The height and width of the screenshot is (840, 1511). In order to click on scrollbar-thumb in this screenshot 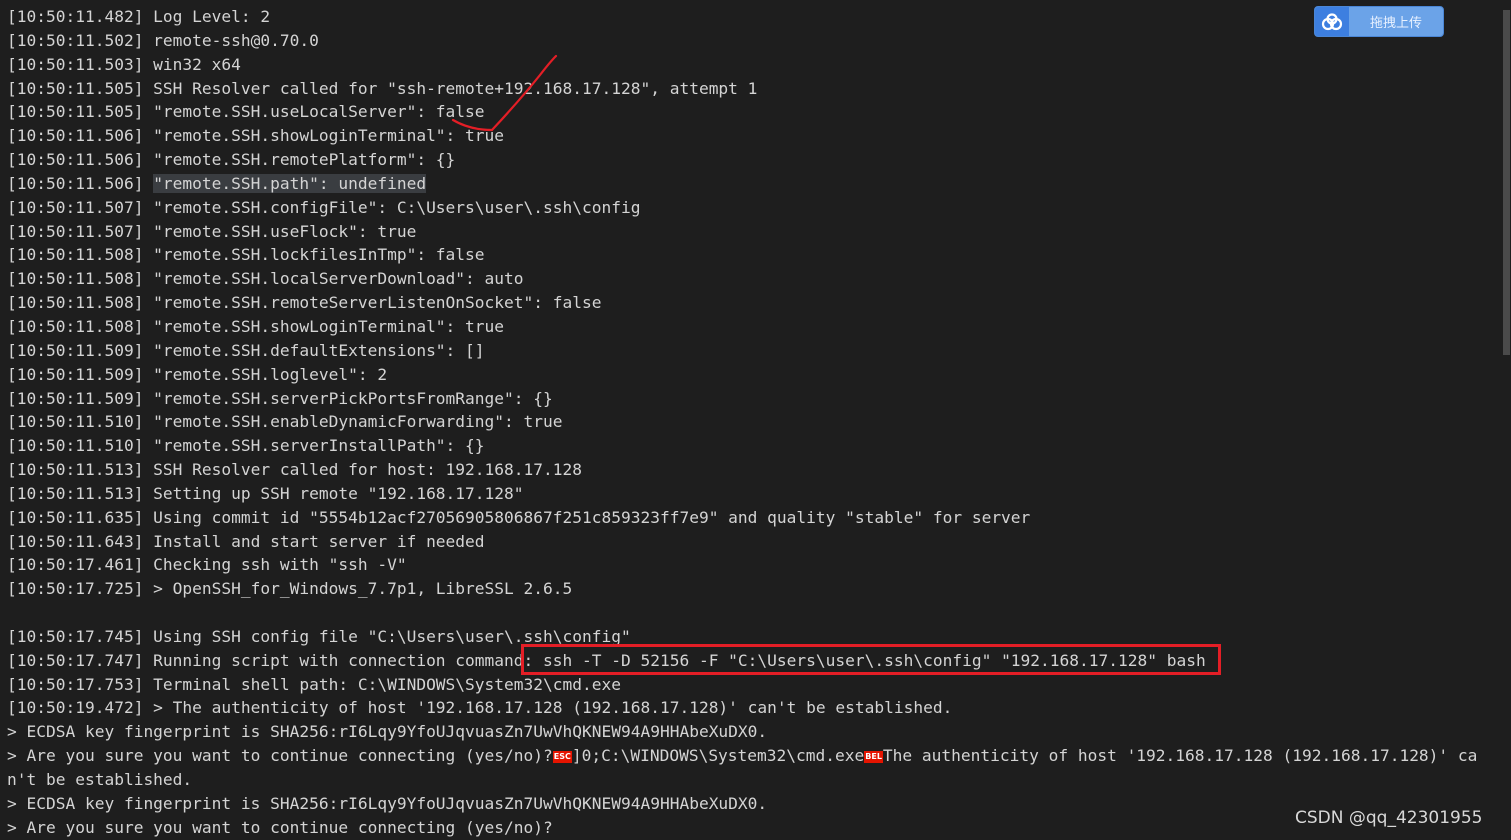, I will do `click(1506, 182)`.